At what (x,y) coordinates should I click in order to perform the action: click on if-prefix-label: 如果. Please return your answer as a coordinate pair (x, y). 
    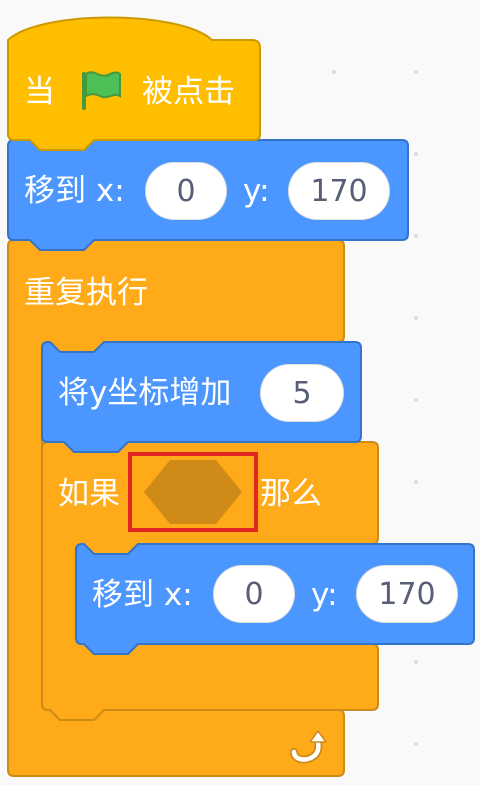
    Looking at the image, I should click on (89, 494).